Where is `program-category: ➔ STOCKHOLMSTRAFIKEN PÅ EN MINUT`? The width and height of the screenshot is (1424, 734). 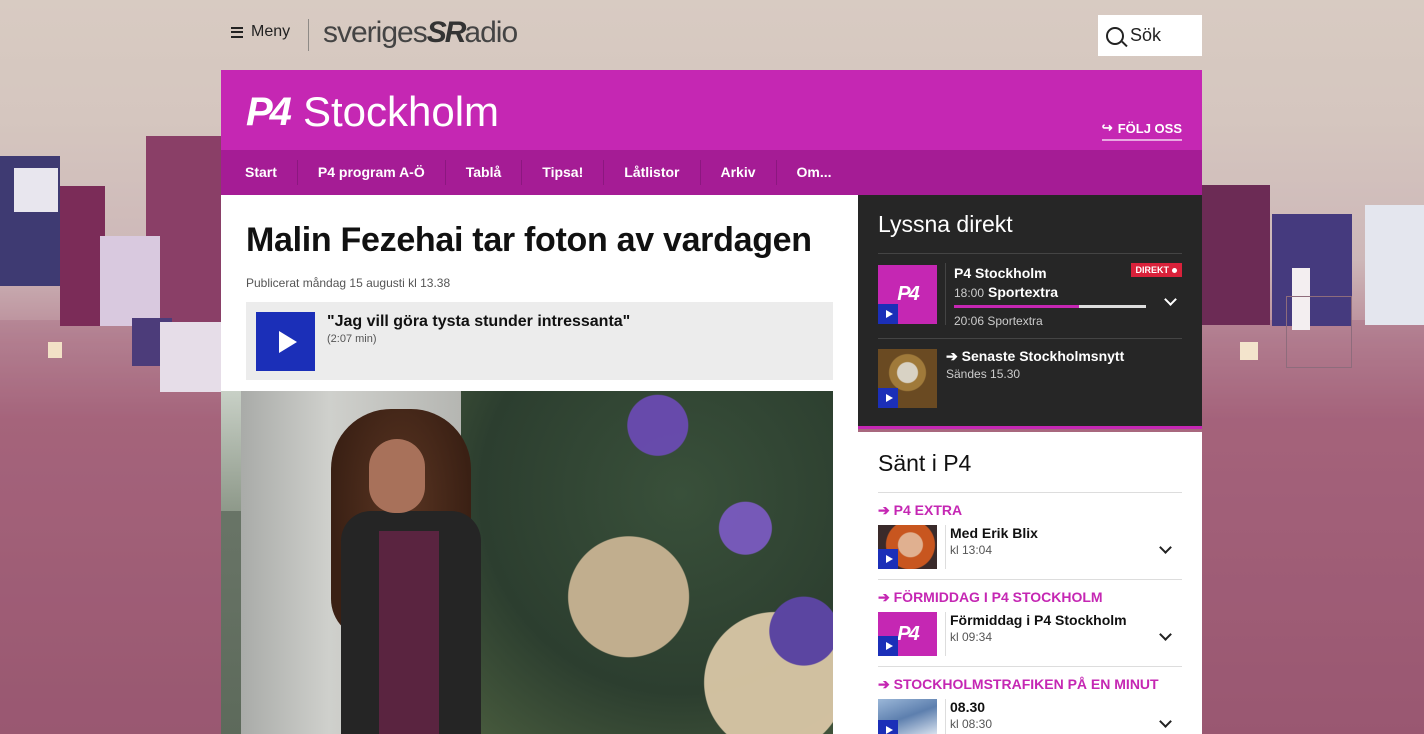 program-category: ➔ STOCKHOLMSTRAFIKEN PÅ EN MINUT is located at coordinates (1018, 684).